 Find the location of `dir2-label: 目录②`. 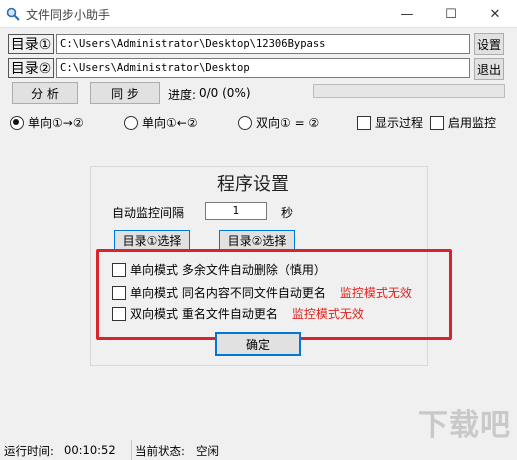

dir2-label: 目录② is located at coordinates (31, 68).